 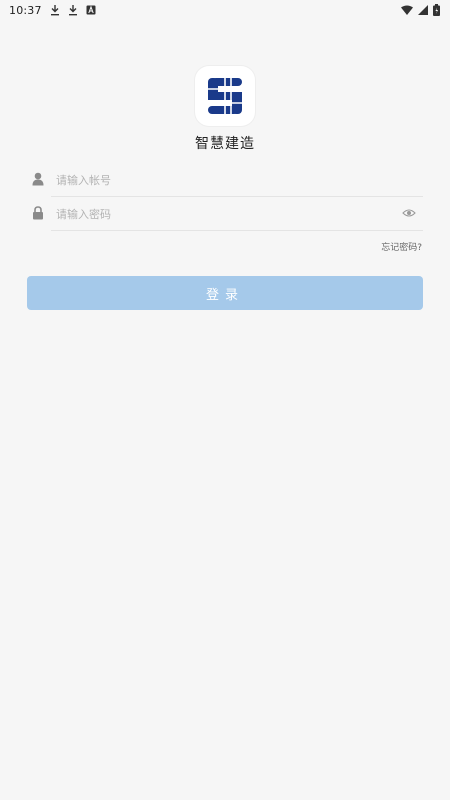 What do you see at coordinates (237, 230) in the screenshot?
I see `password-underline` at bounding box center [237, 230].